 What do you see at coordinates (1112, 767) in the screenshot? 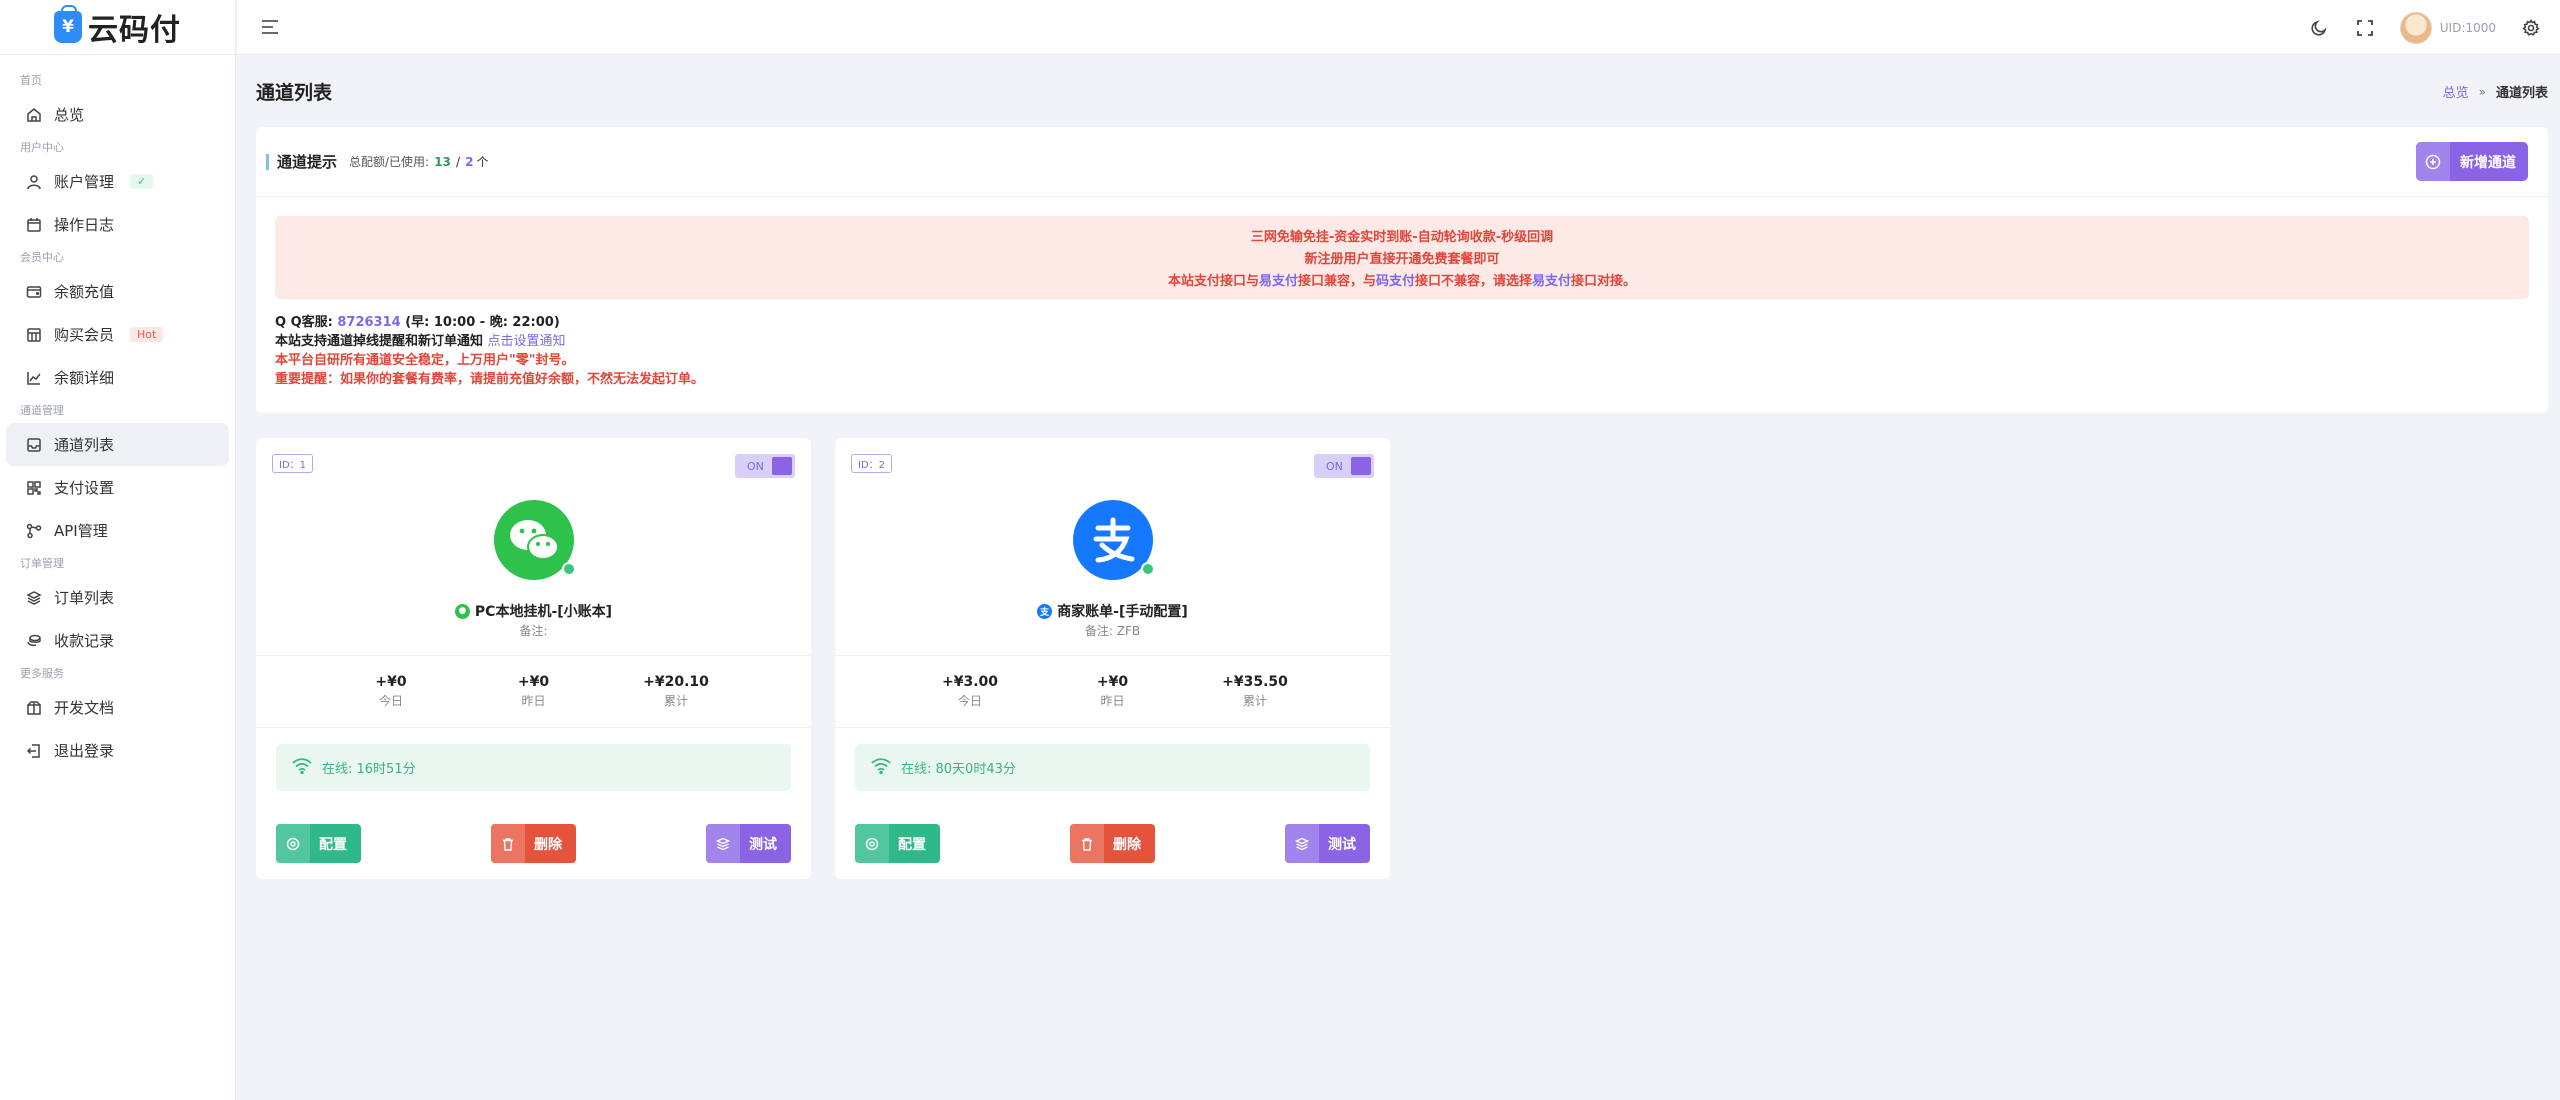
I see `online-status: 在线: 80天0时43分` at bounding box center [1112, 767].